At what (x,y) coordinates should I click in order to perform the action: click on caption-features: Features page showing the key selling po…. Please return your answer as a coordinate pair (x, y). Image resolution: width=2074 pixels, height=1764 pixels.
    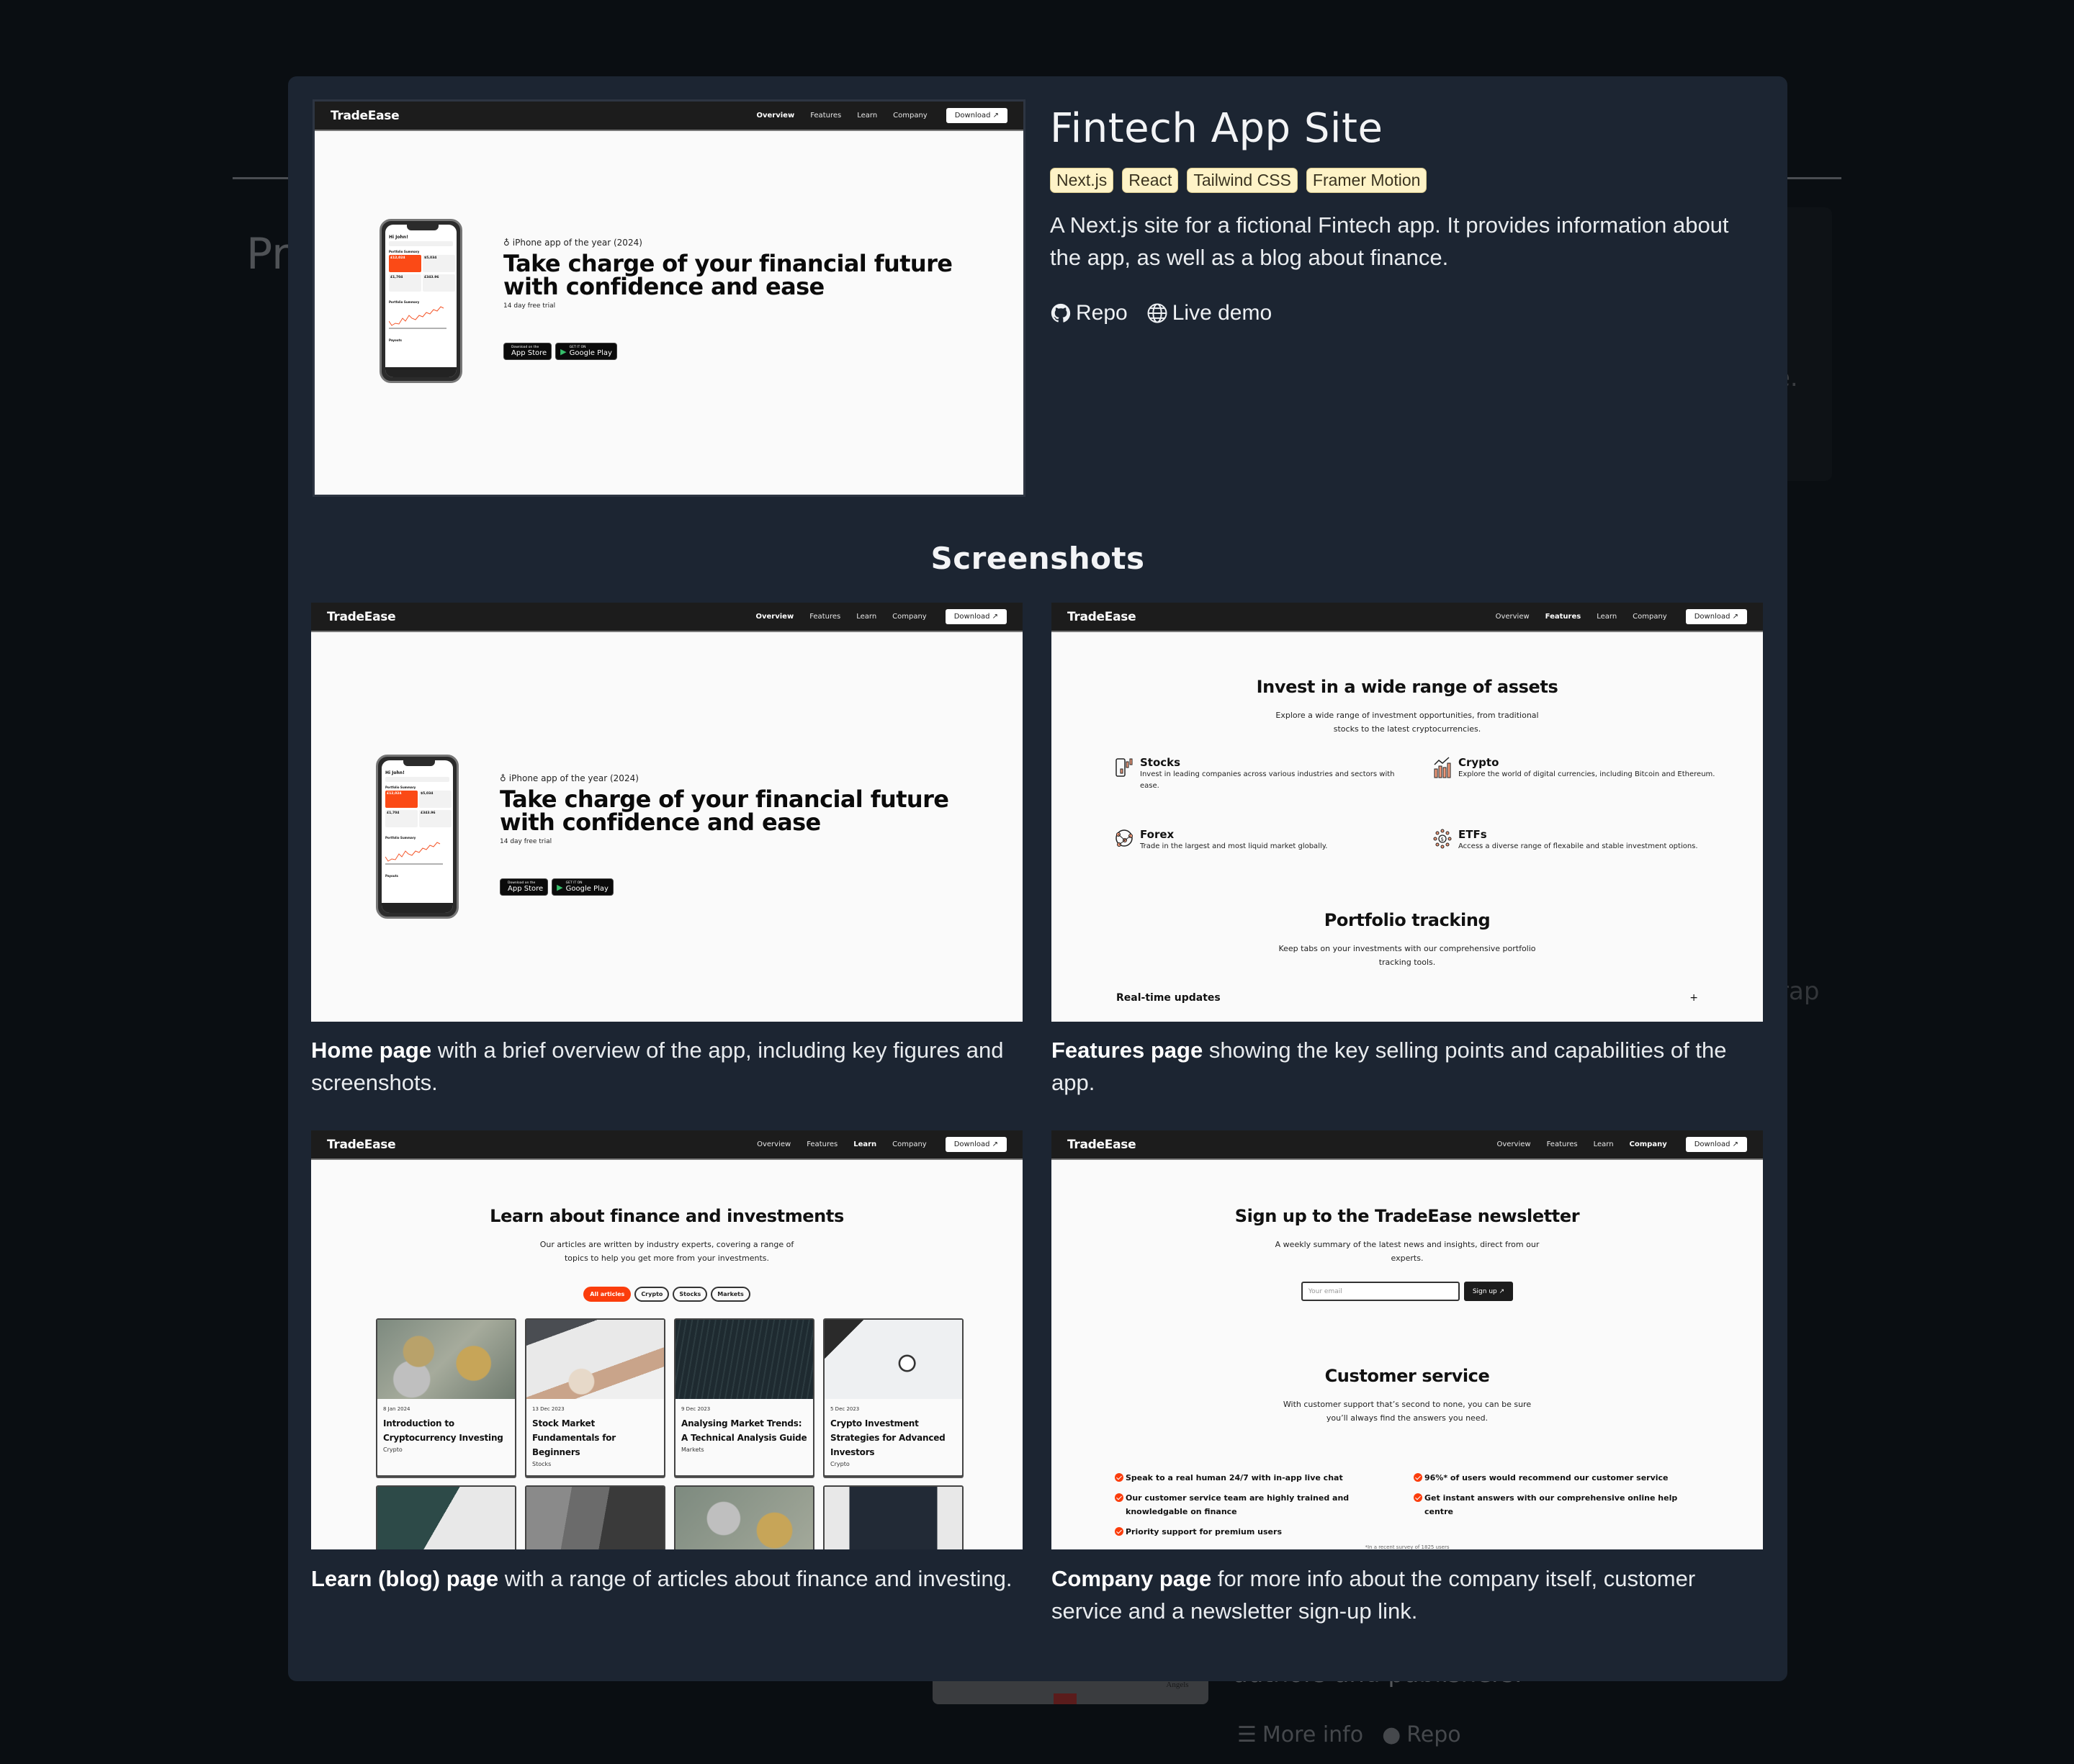
    Looking at the image, I should click on (1389, 1066).